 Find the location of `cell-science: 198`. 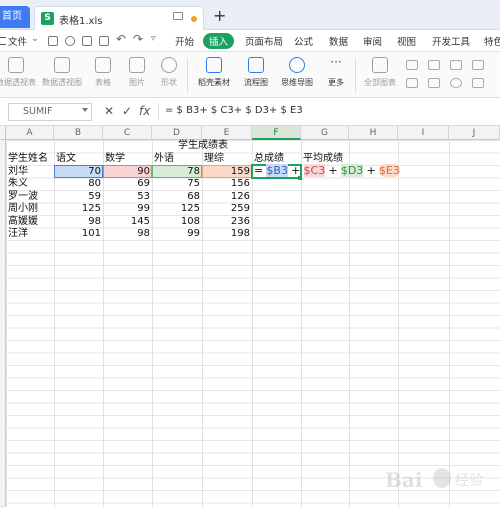

cell-science: 198 is located at coordinates (227, 234).